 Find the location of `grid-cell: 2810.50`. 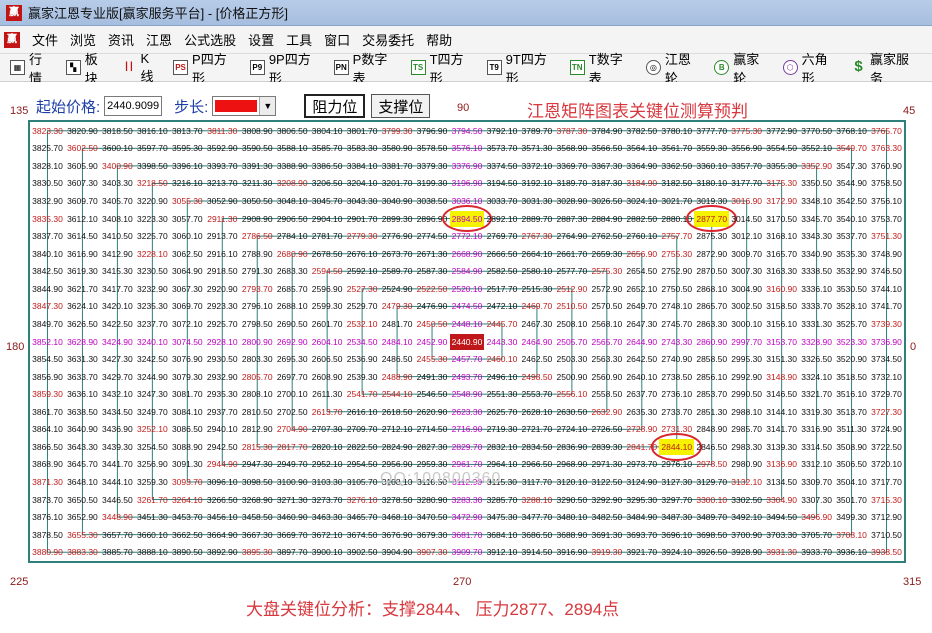

grid-cell: 2810.50 is located at coordinates (257, 411).